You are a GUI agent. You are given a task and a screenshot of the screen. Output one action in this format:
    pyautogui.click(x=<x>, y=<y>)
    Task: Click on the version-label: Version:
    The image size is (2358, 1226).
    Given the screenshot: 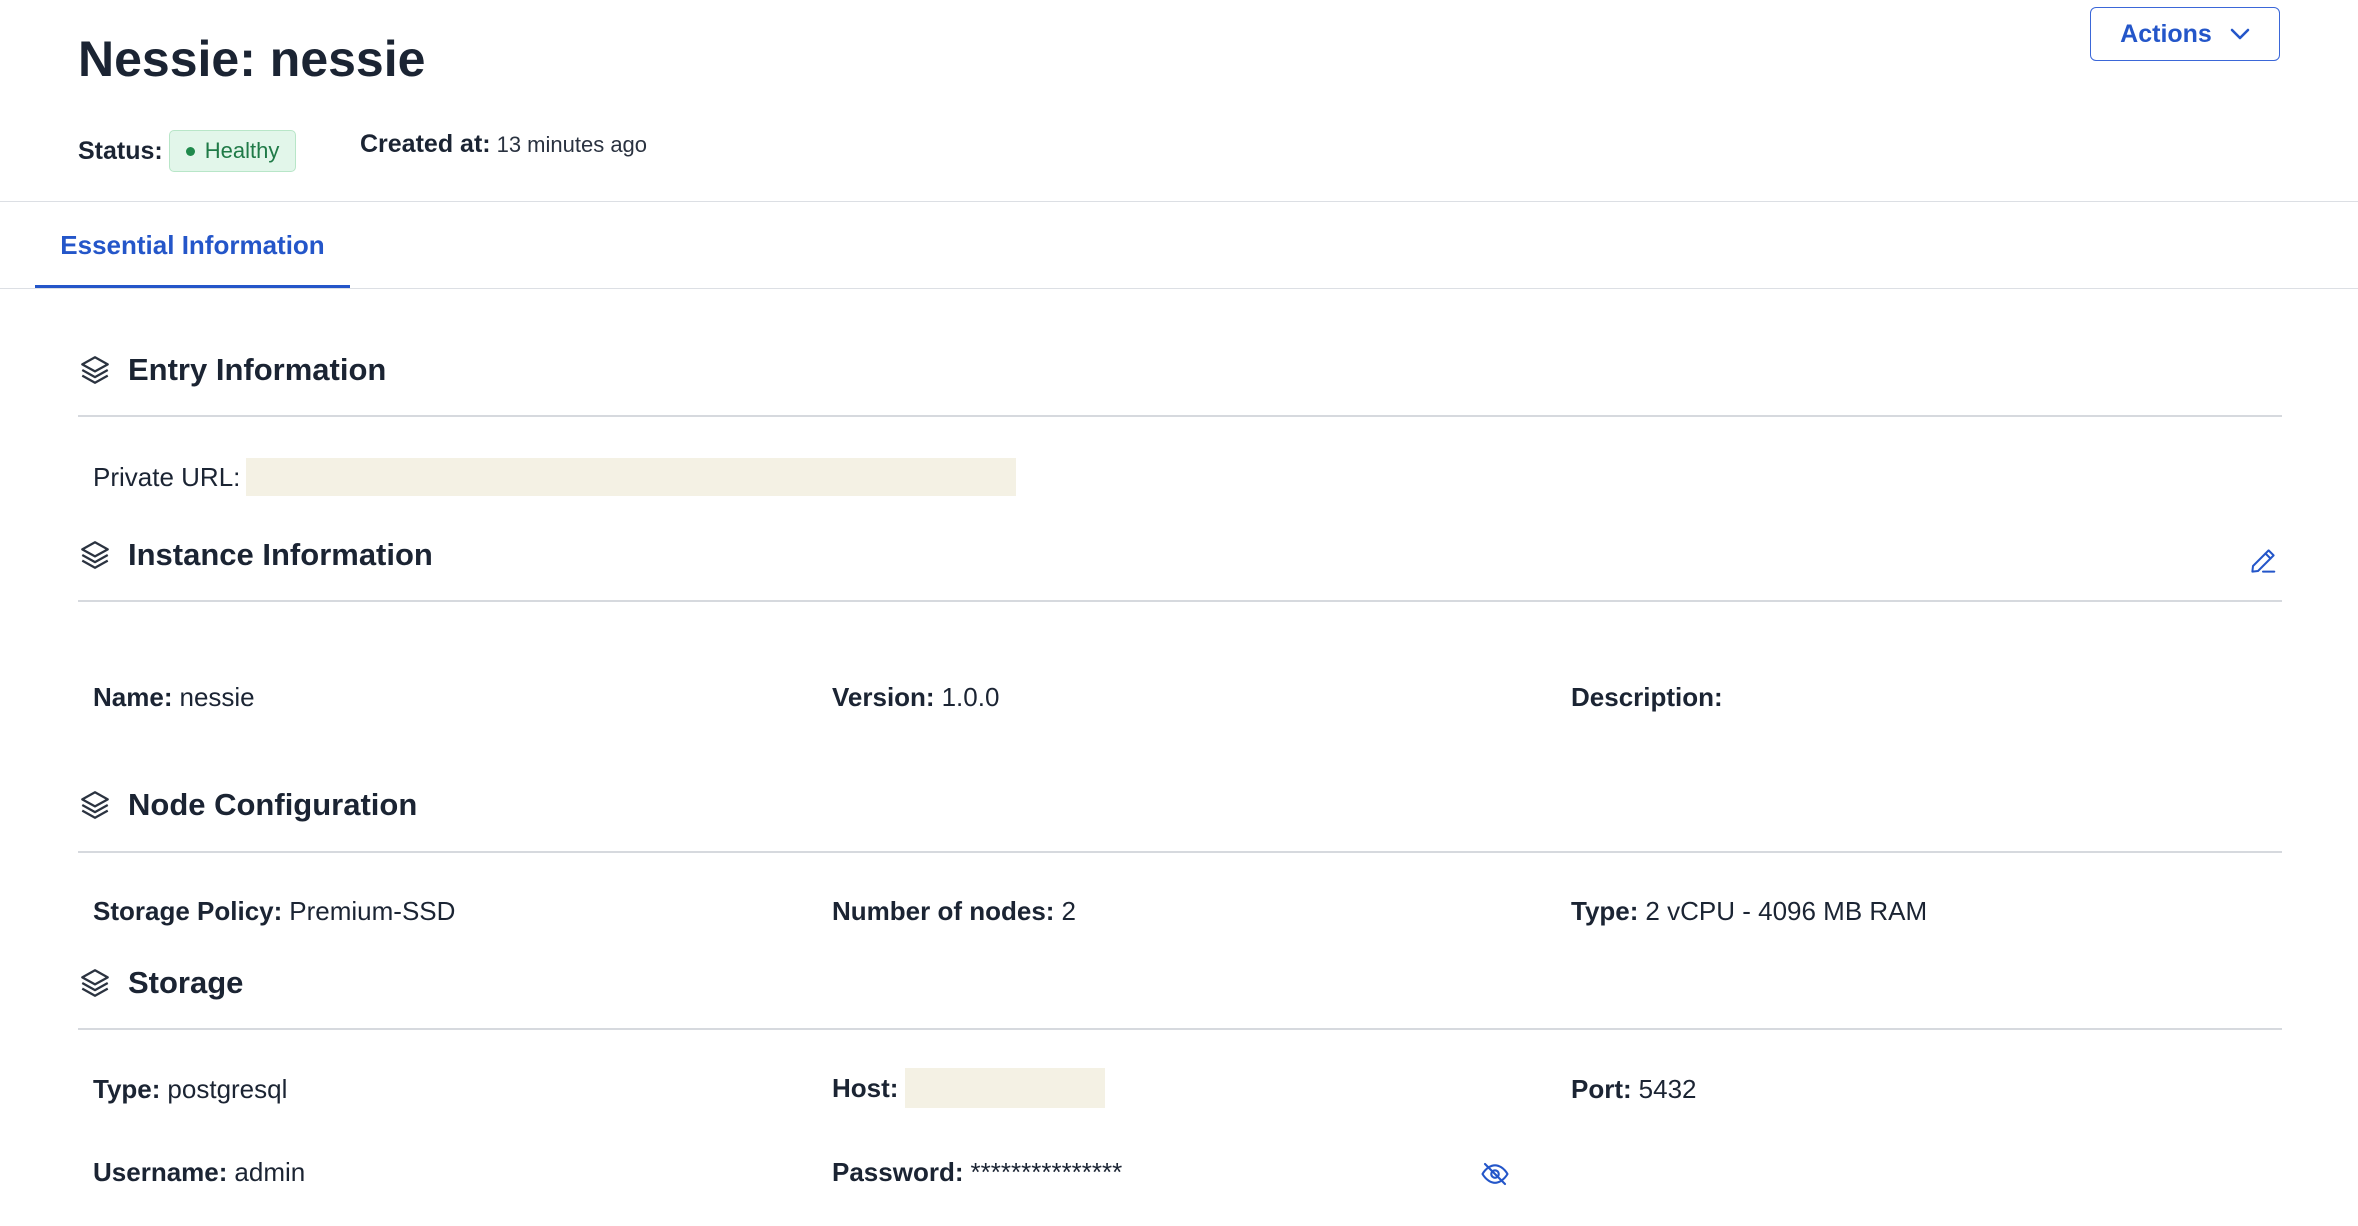 What is the action you would take?
    pyautogui.click(x=883, y=697)
    